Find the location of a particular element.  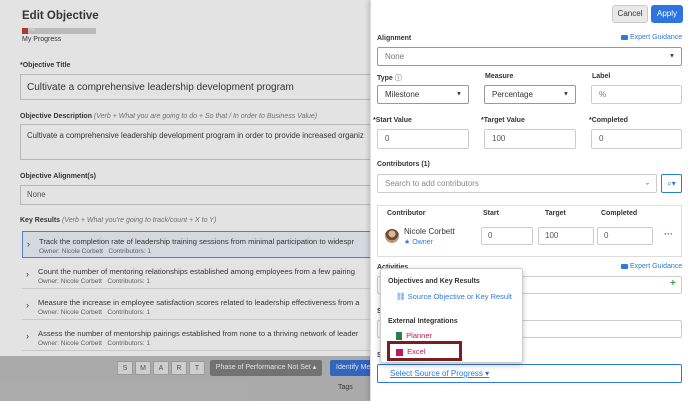

smart-s-button: S is located at coordinates (125, 368).